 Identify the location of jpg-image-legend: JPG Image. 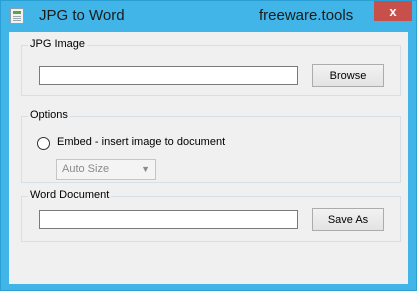
(58, 44).